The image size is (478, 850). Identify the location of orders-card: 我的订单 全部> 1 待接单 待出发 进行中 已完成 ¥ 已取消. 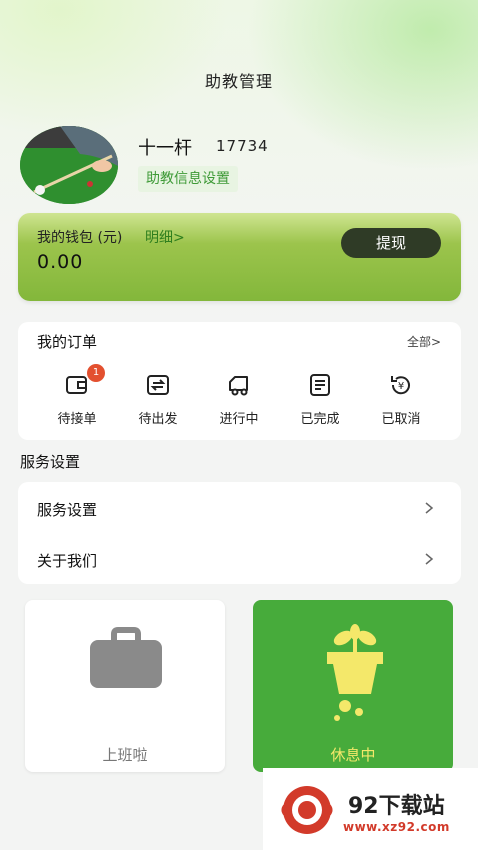
(239, 381).